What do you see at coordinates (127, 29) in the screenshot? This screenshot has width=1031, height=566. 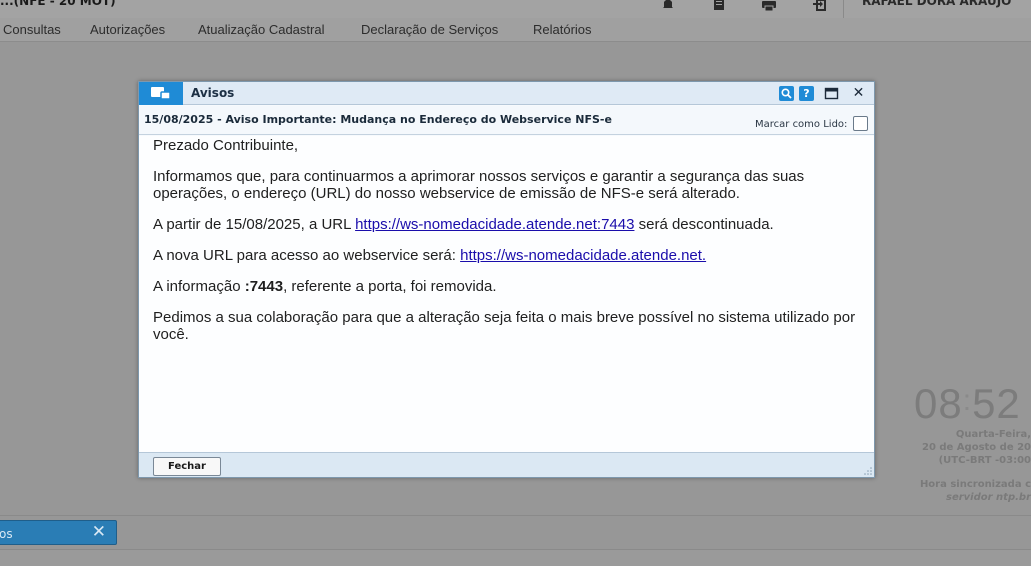 I see `menu-item-autorizacoes: Autorizações` at bounding box center [127, 29].